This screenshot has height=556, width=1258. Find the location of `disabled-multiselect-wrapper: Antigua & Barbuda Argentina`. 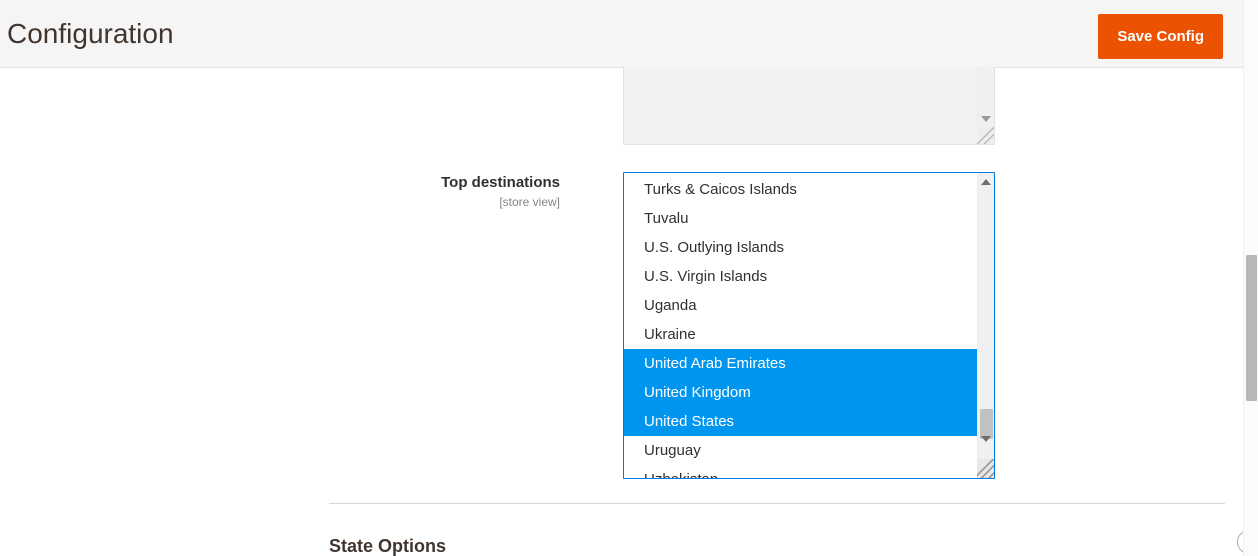

disabled-multiselect-wrapper: Antigua & Barbuda Argentina is located at coordinates (809, 106).